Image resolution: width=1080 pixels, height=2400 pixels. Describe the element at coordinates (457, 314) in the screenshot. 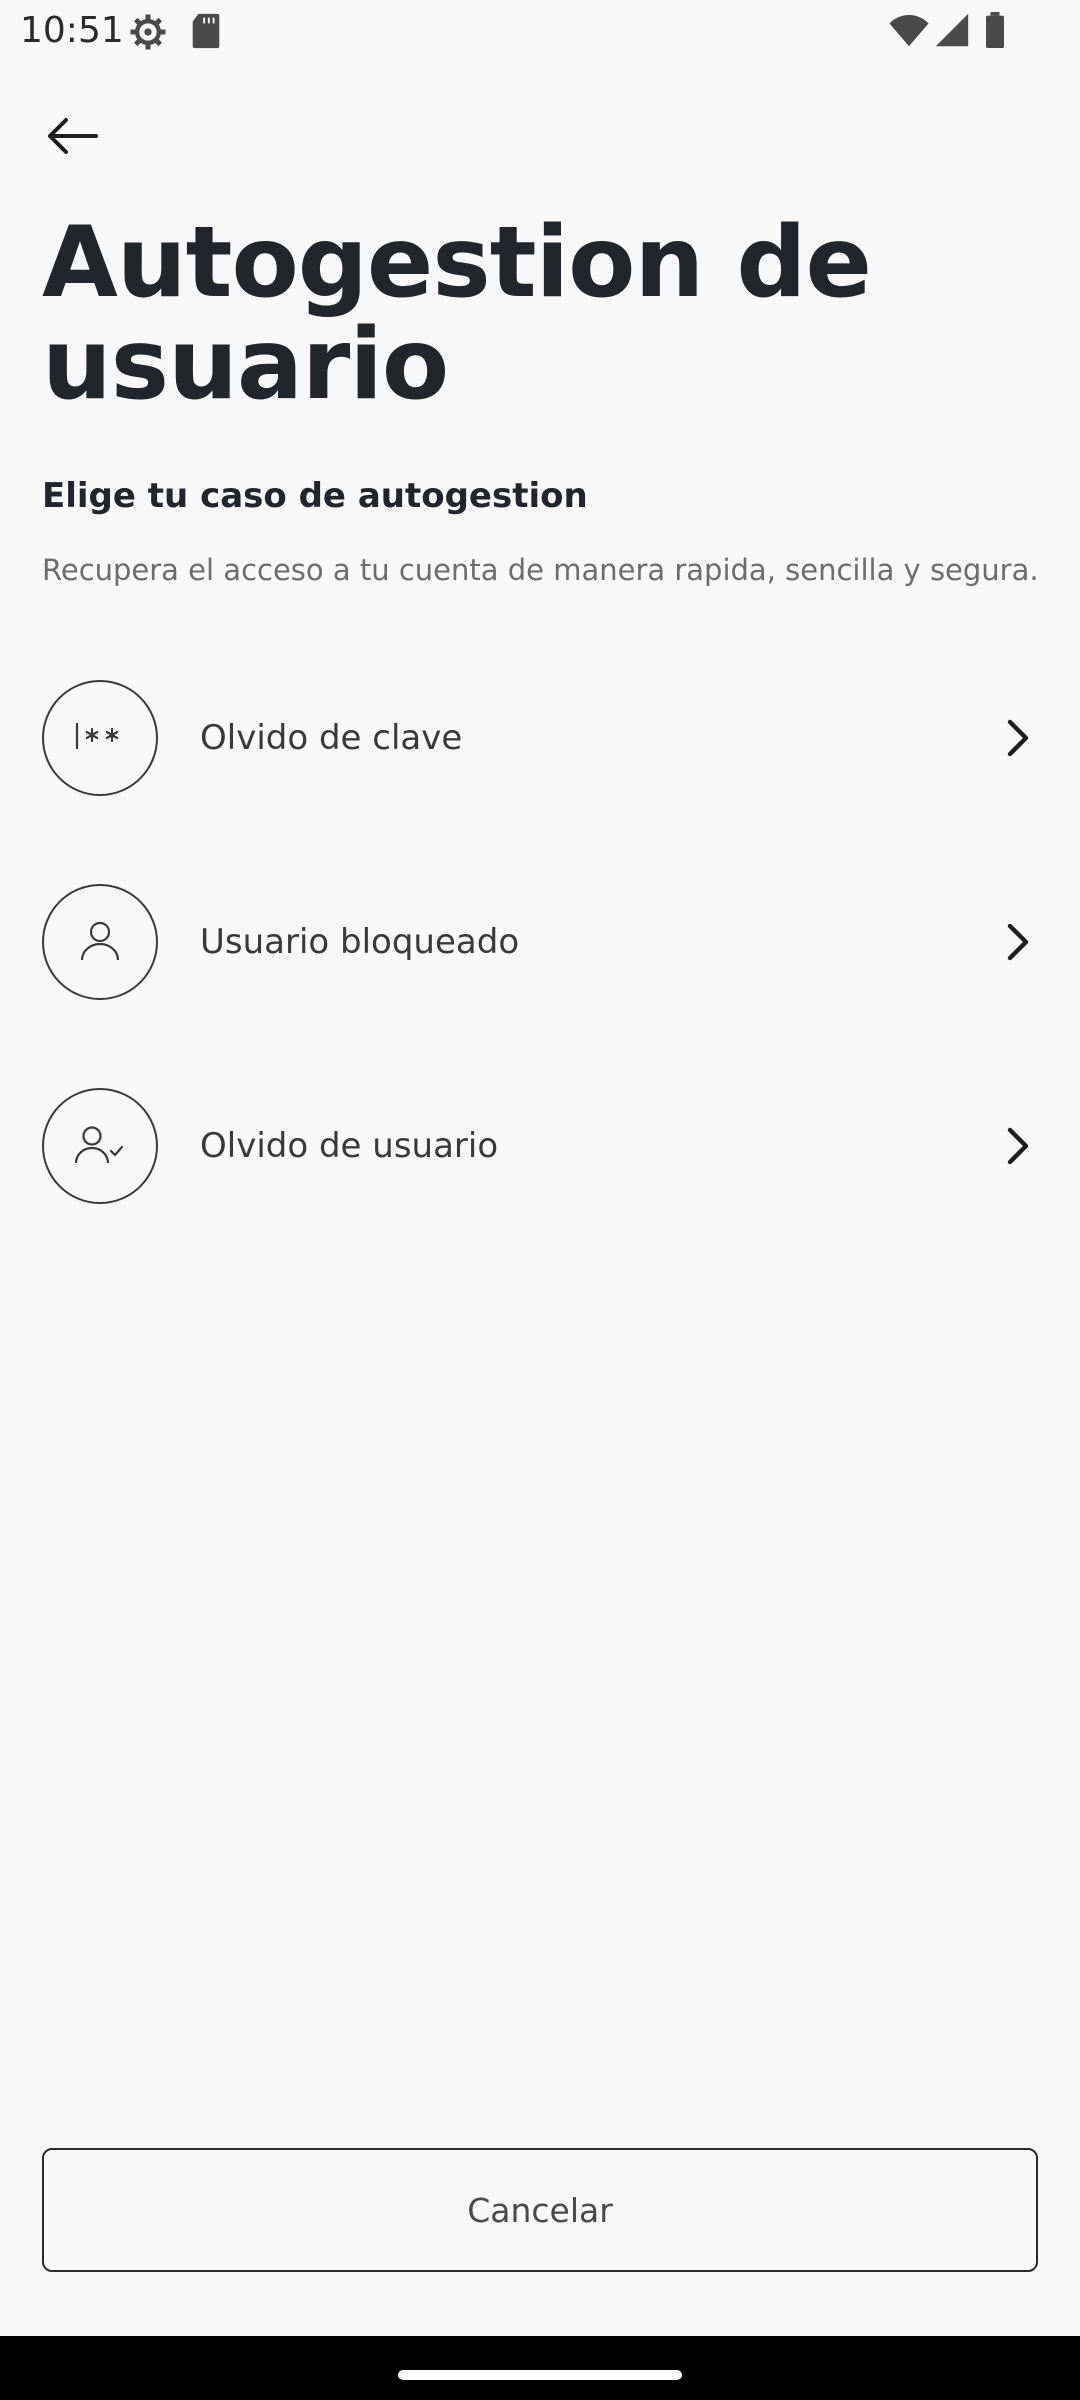

I see `page-title: Autogestion de usuario` at that location.